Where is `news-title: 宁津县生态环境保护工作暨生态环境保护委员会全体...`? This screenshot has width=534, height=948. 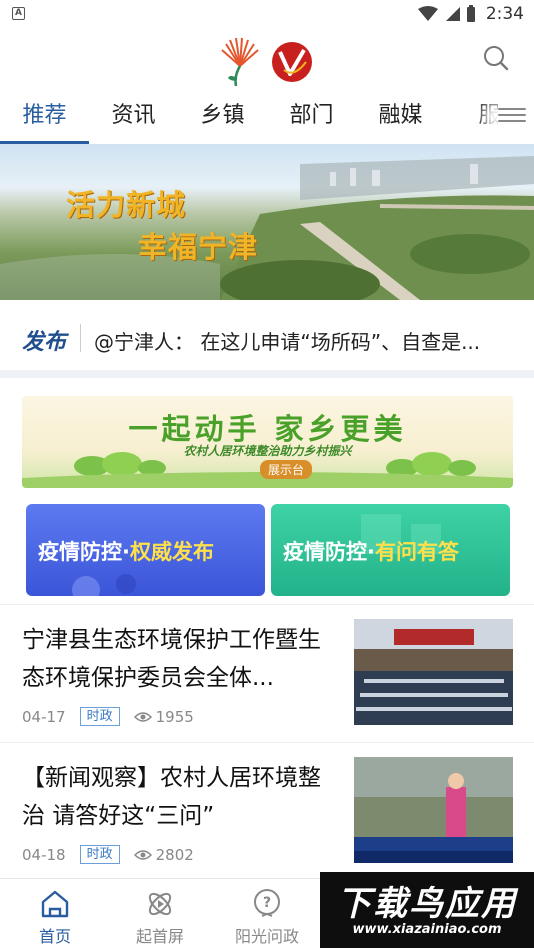
news-title: 宁津县生态环境保护工作暨生态环境保护委员会全体... is located at coordinates (180, 659).